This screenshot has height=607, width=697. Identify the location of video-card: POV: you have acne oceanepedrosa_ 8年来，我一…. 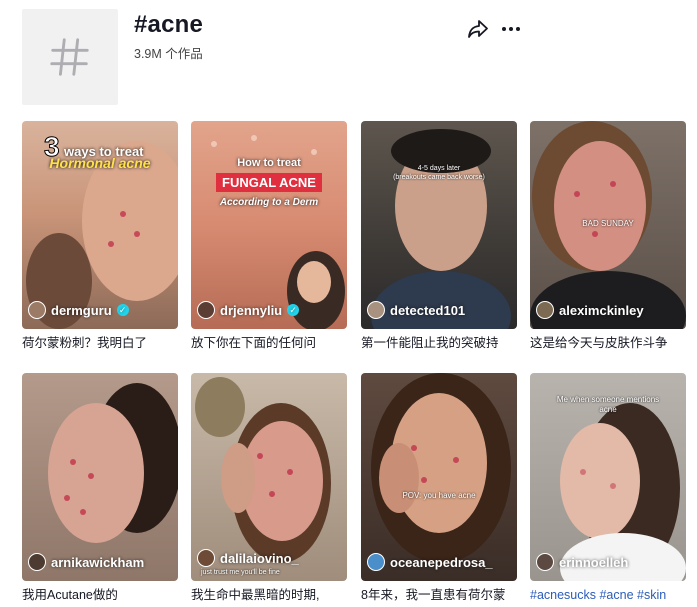
(439, 488).